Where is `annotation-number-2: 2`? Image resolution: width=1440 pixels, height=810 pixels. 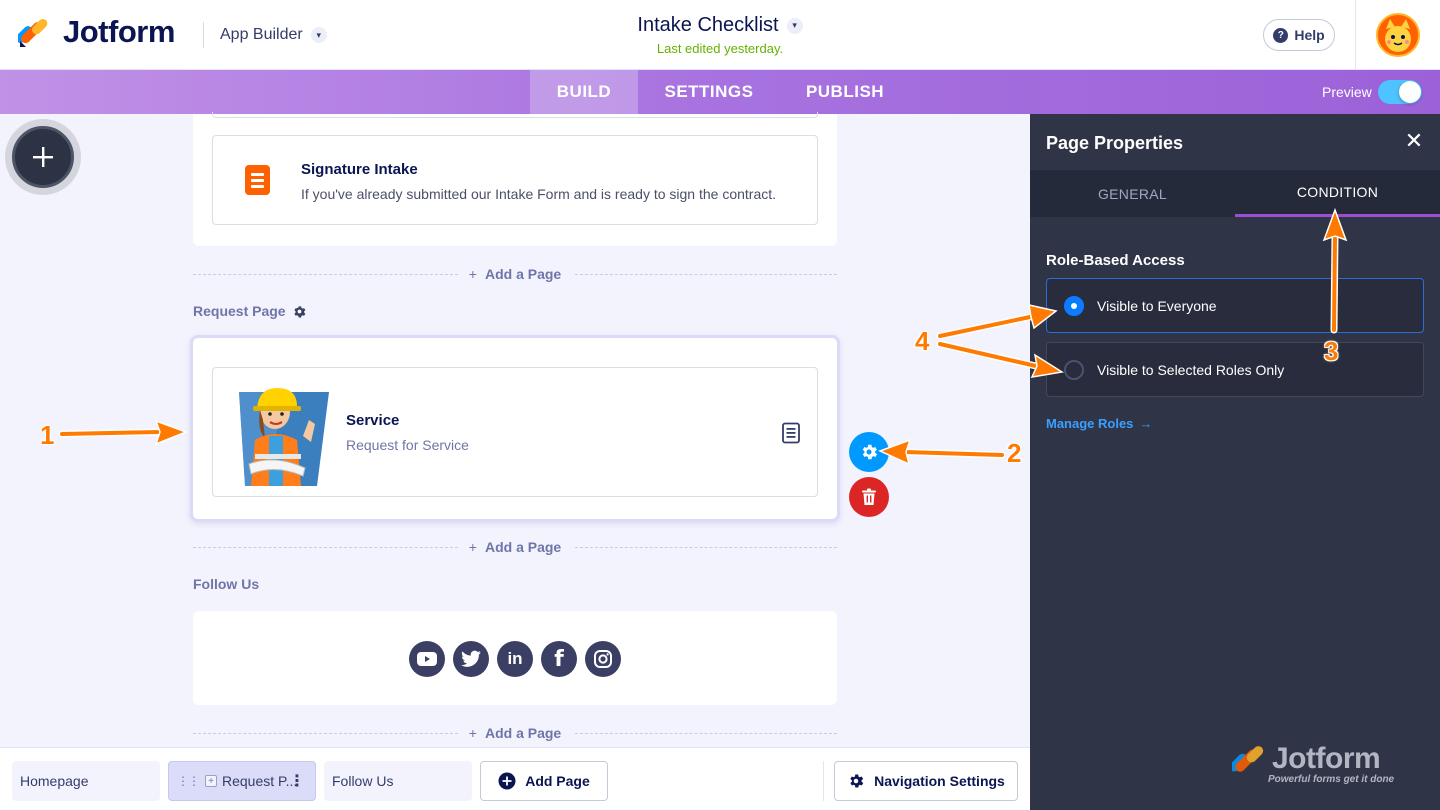 annotation-number-2: 2 is located at coordinates (1014, 453).